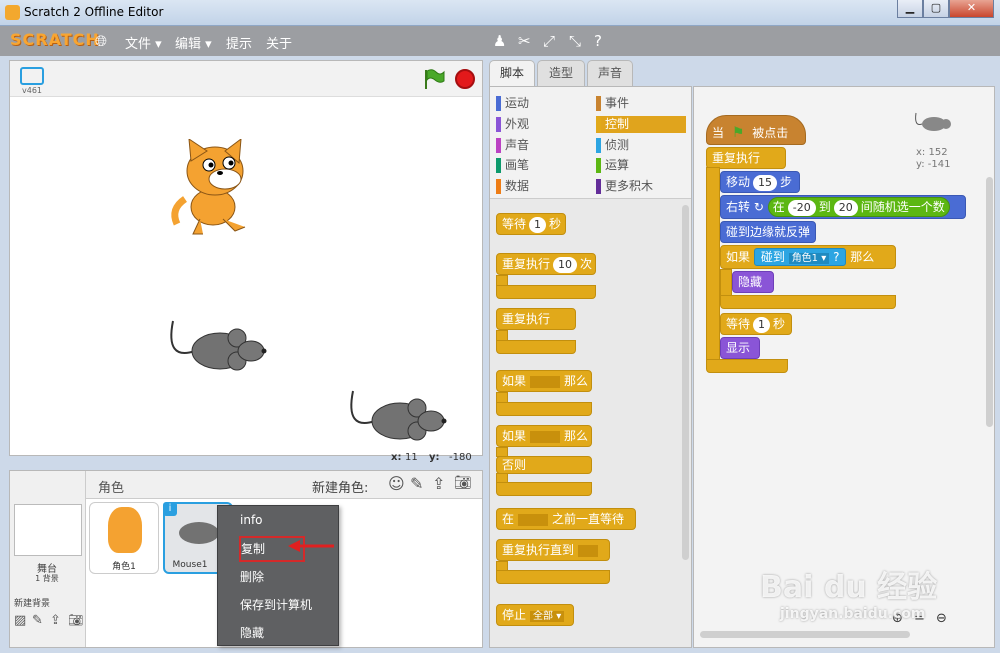  Describe the element at coordinates (801, 208) in the screenshot. I see `block-number-input: -20` at that location.